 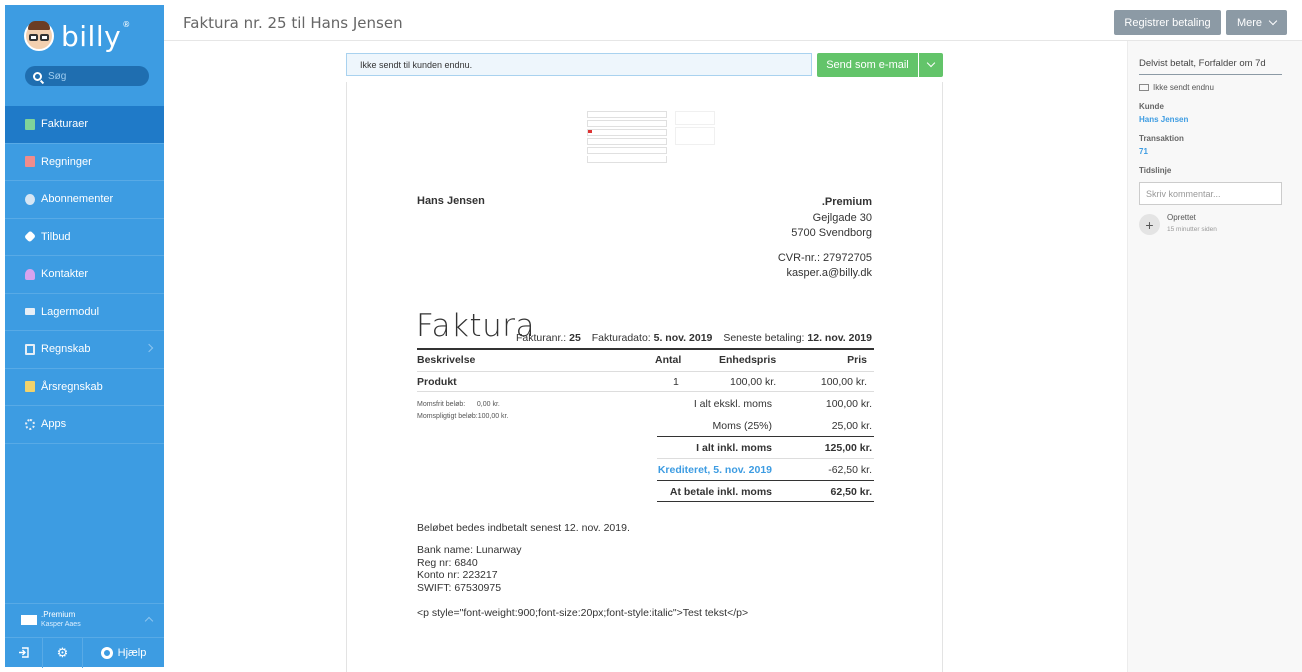 What do you see at coordinates (720, 492) in the screenshot?
I see `amount-due-label: At betale inkl. moms` at bounding box center [720, 492].